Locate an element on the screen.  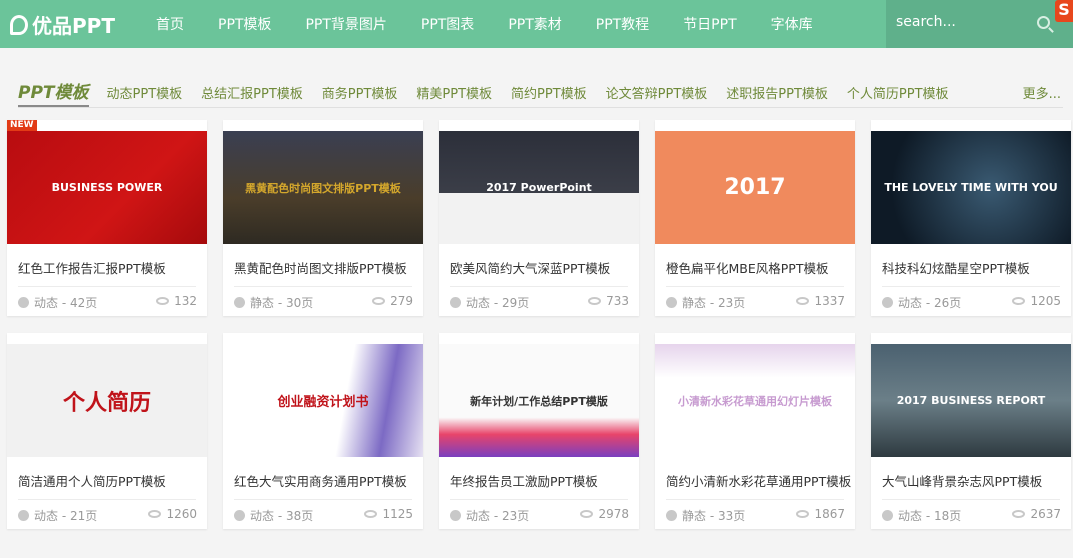
thumbnail-text: 新年计划/工作总结PPT模版 is located at coordinates (539, 401).